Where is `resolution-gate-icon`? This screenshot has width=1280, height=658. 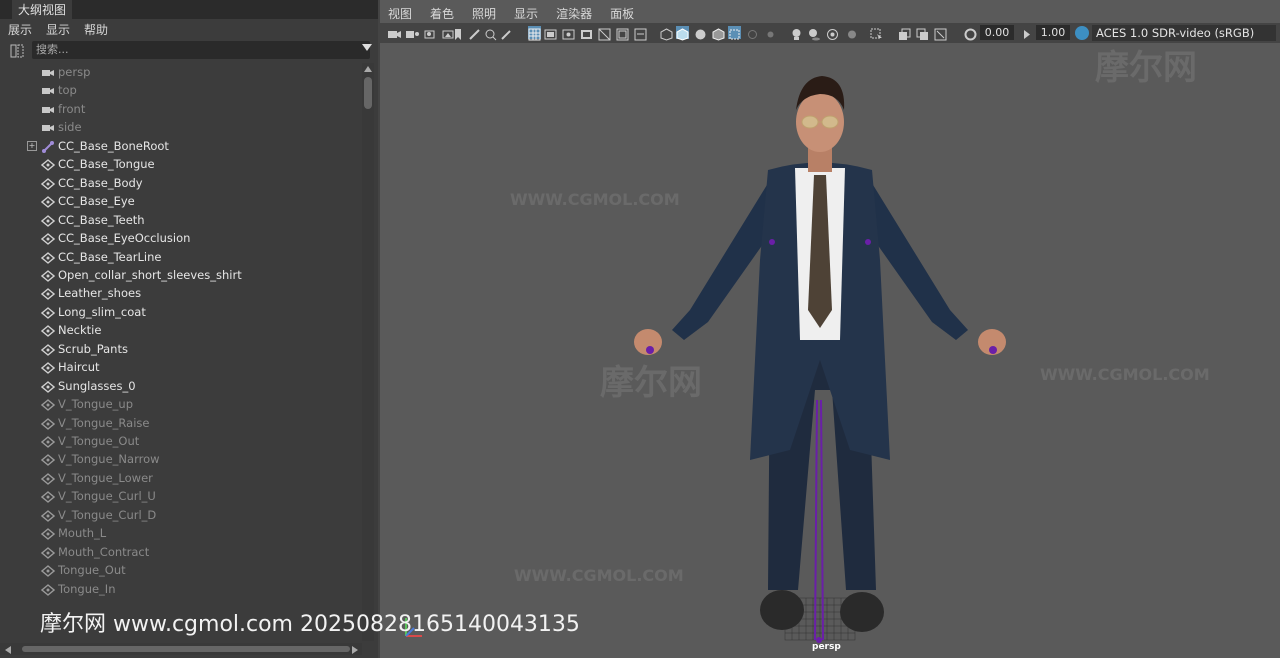 resolution-gate-icon is located at coordinates (568, 33).